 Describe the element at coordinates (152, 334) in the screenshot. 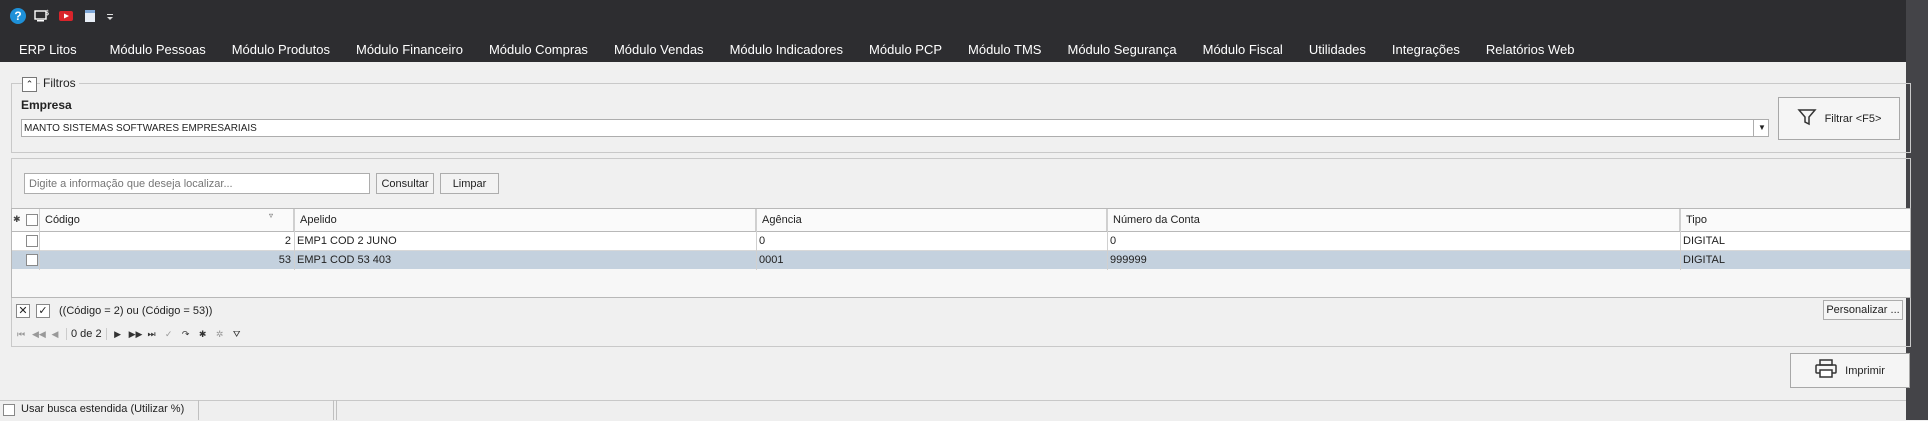

I see `last-page-icon: ⏭` at that location.